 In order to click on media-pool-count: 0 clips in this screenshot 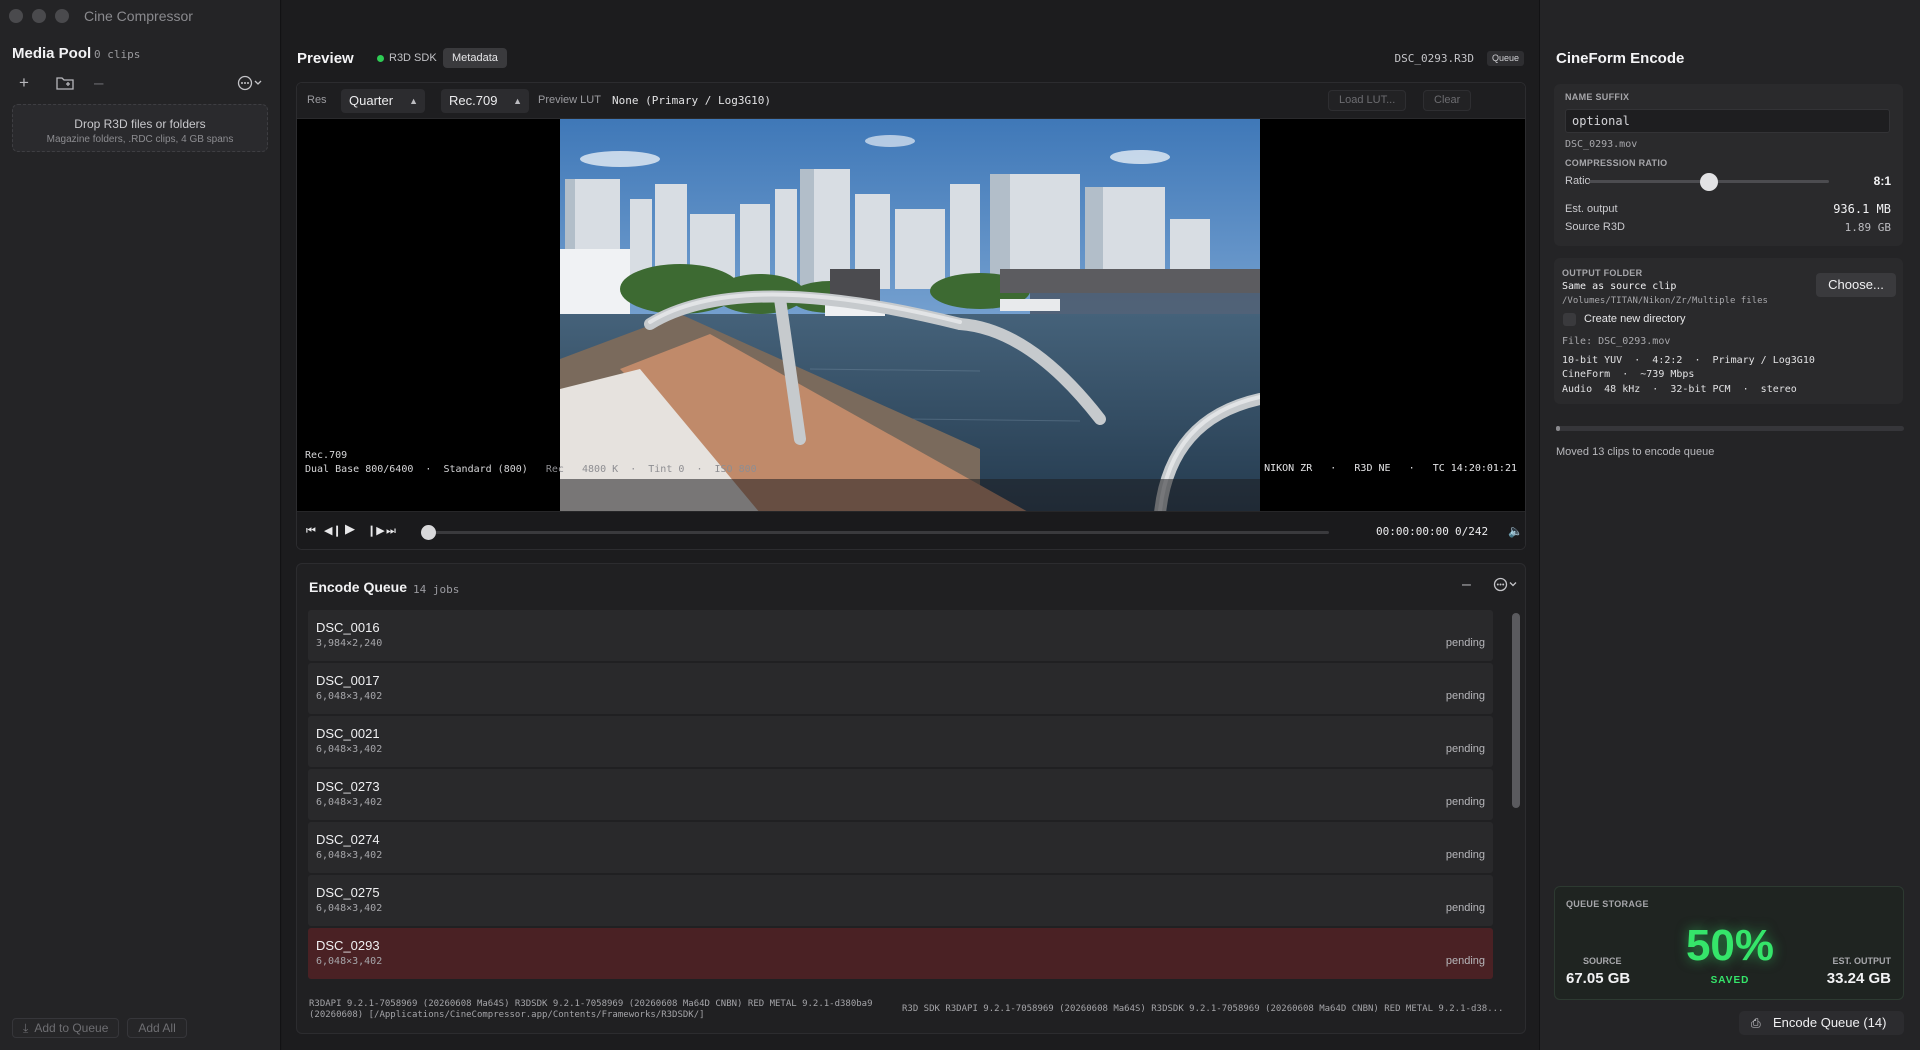, I will do `click(117, 54)`.